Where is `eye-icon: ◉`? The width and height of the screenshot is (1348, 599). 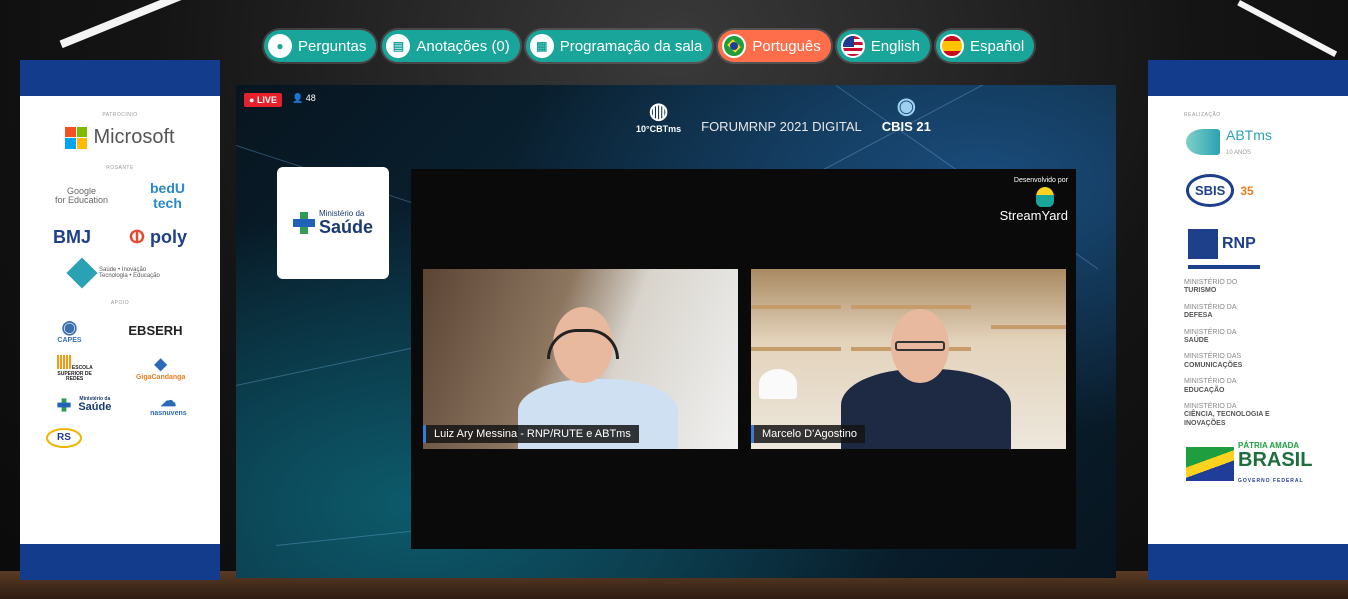 eye-icon: ◉ is located at coordinates (69, 326).